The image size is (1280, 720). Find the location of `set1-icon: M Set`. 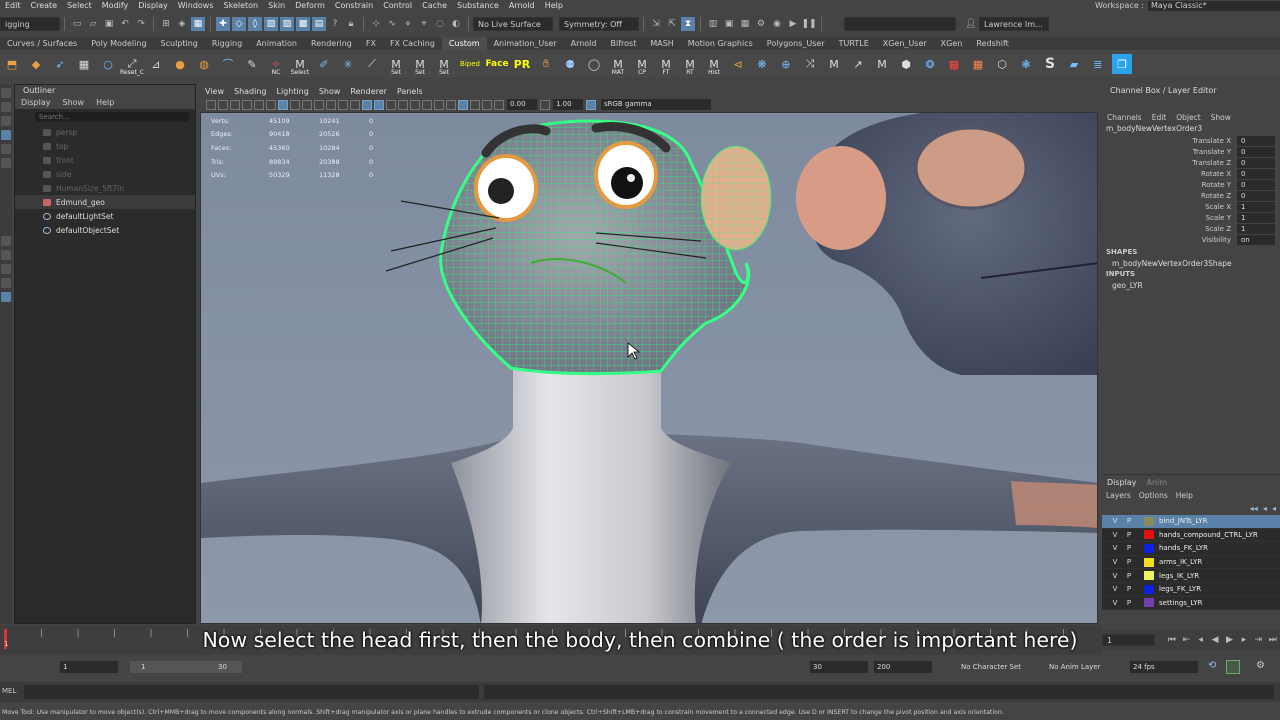

set1-icon: M Set is located at coordinates (396, 65).